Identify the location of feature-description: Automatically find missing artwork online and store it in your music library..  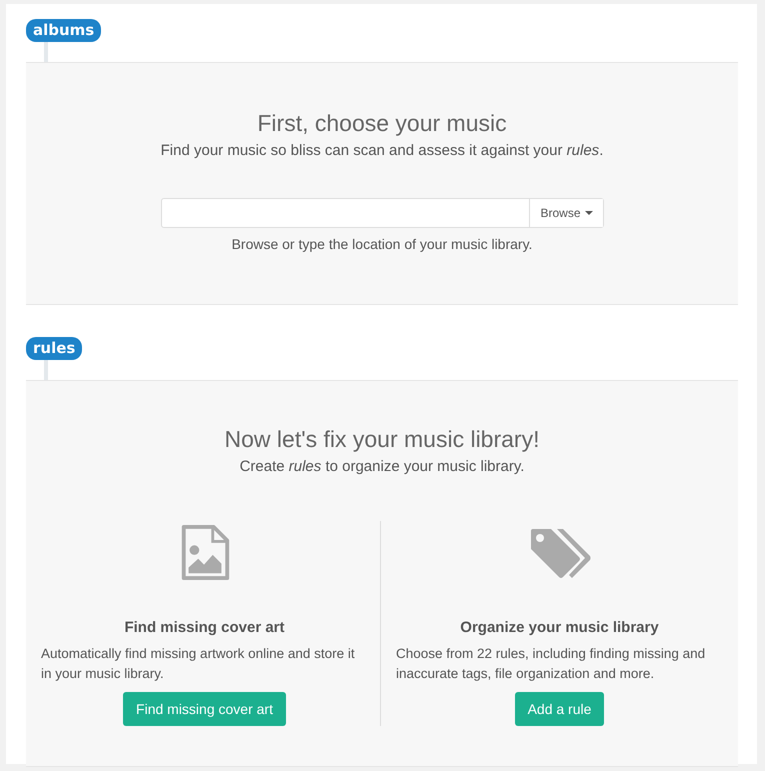
(198, 664).